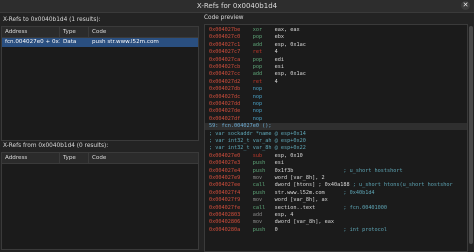 This screenshot has height=252, width=474. Describe the element at coordinates (240, 126) in the screenshot. I see `function-name: 59: fcn.004027e0 ();` at that location.